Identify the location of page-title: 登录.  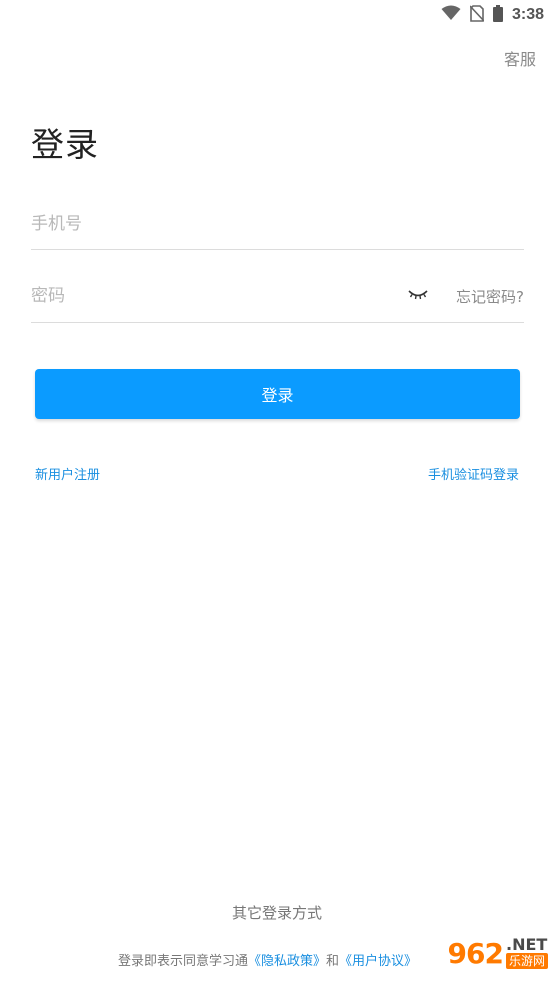
(65, 144).